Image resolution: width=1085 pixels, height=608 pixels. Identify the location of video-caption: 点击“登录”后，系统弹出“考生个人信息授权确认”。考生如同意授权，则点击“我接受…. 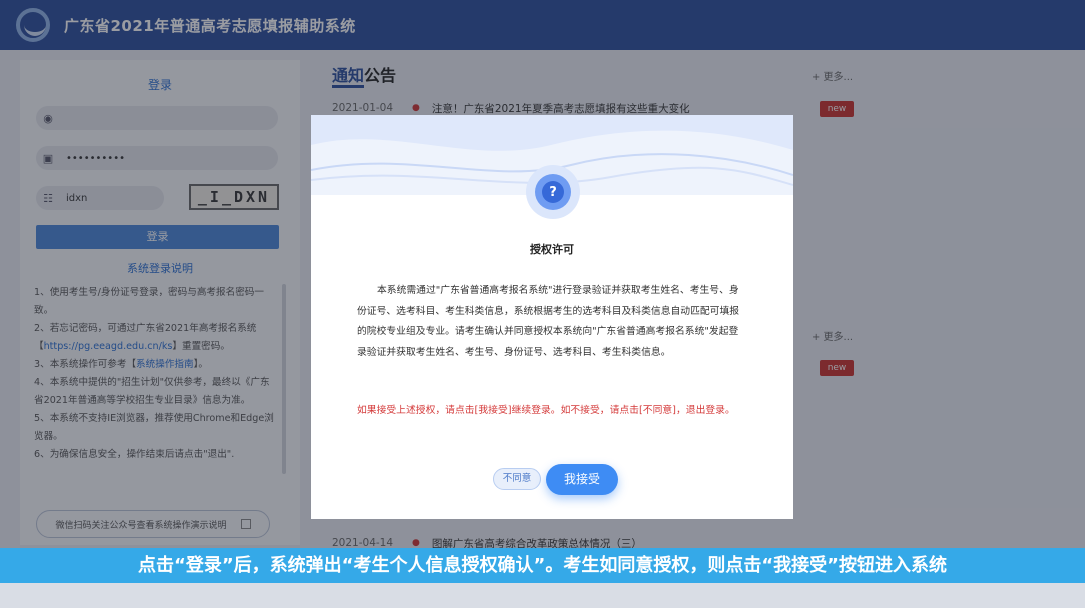
(542, 565).